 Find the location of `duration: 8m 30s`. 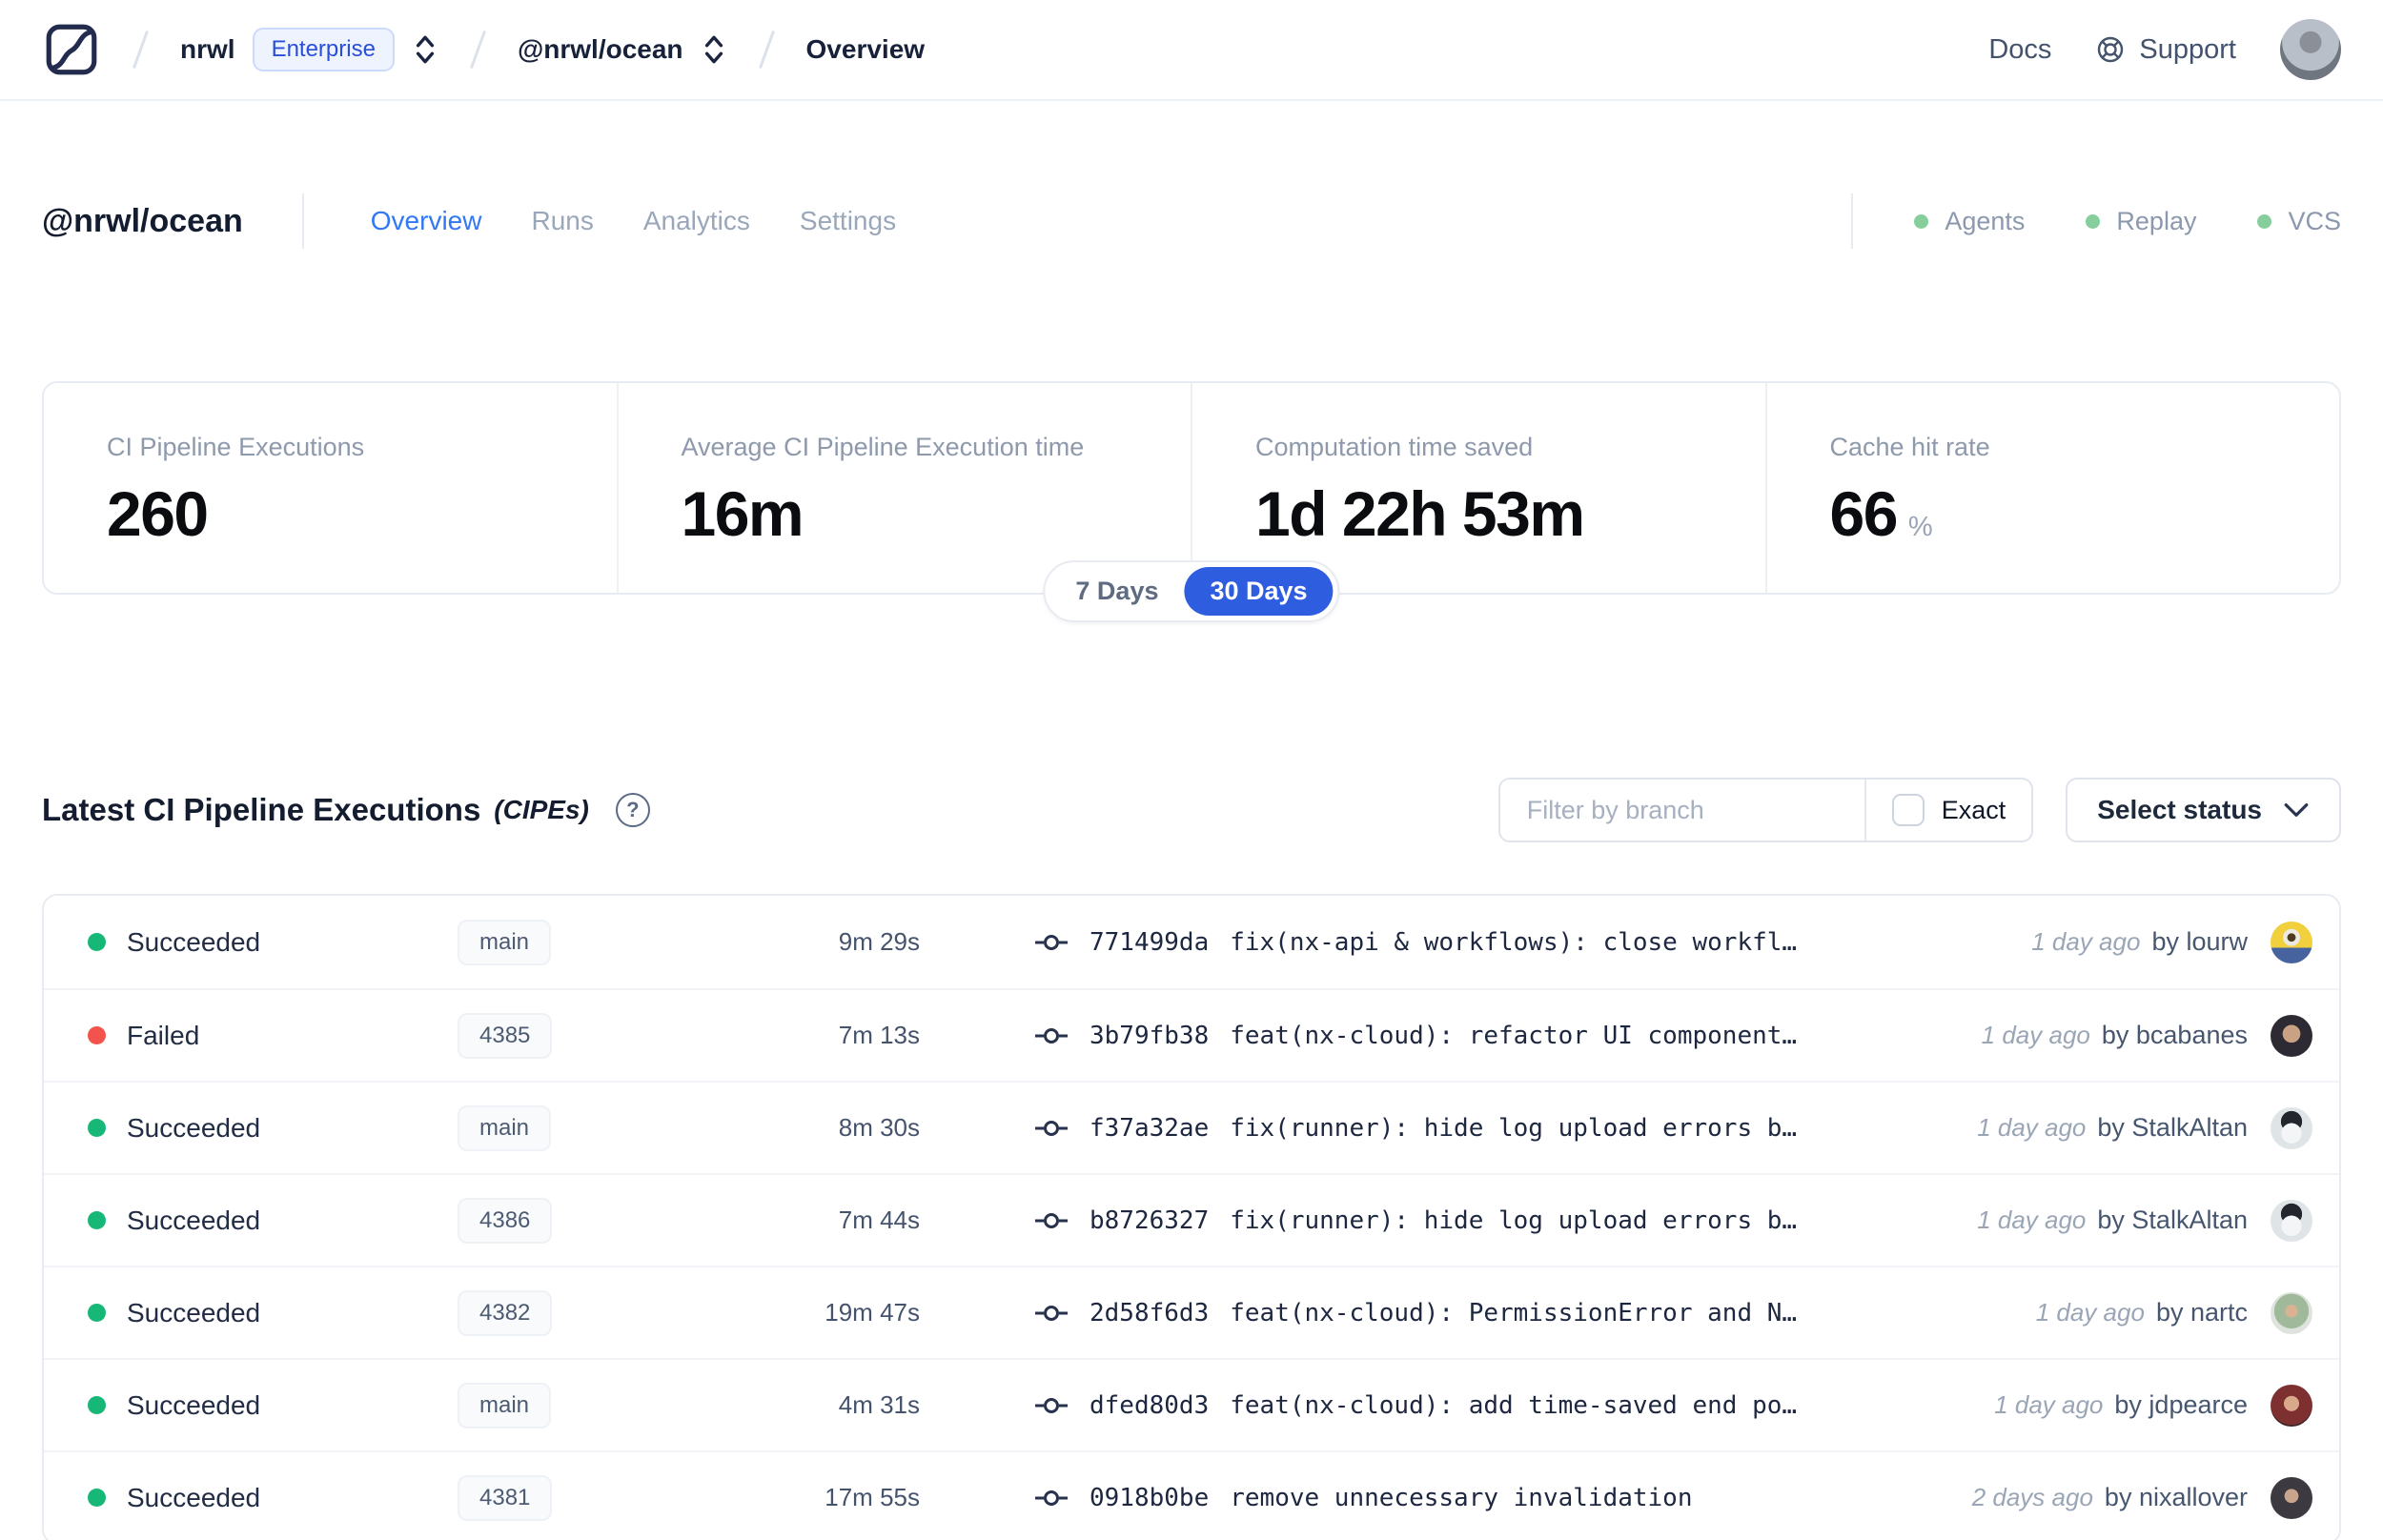

duration: 8m 30s is located at coordinates (879, 1127).